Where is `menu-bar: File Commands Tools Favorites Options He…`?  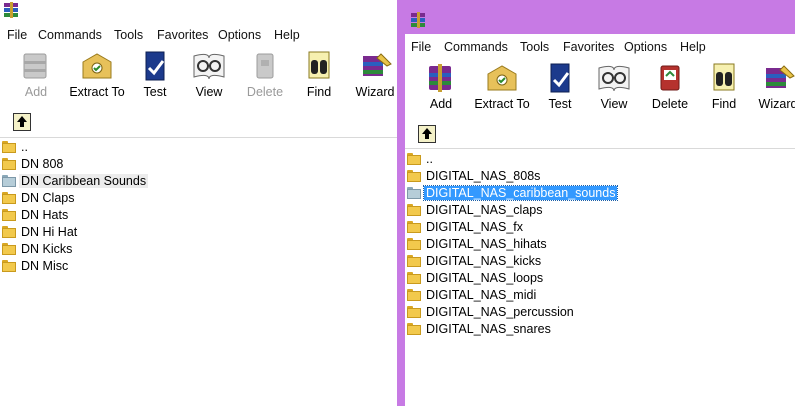 menu-bar: File Commands Tools Favorites Options He… is located at coordinates (600, 47).